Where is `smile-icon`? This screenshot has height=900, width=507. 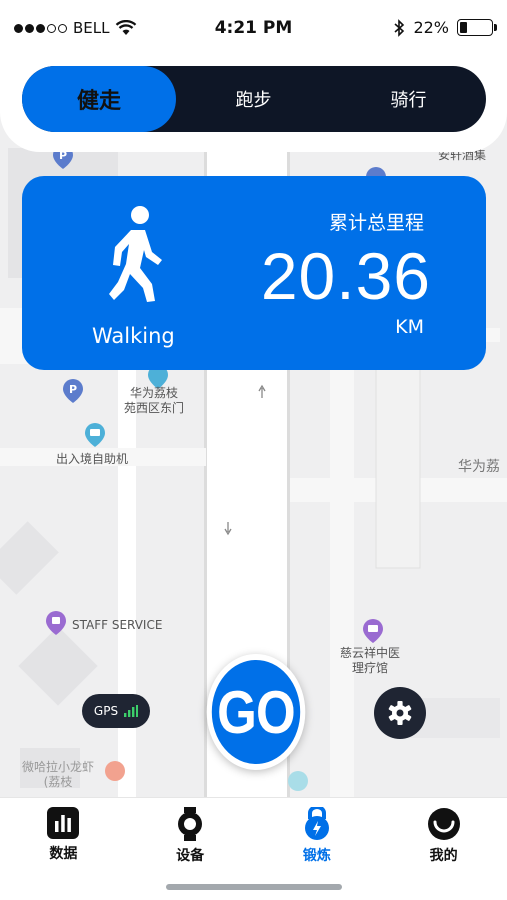
smile-icon is located at coordinates (443, 824).